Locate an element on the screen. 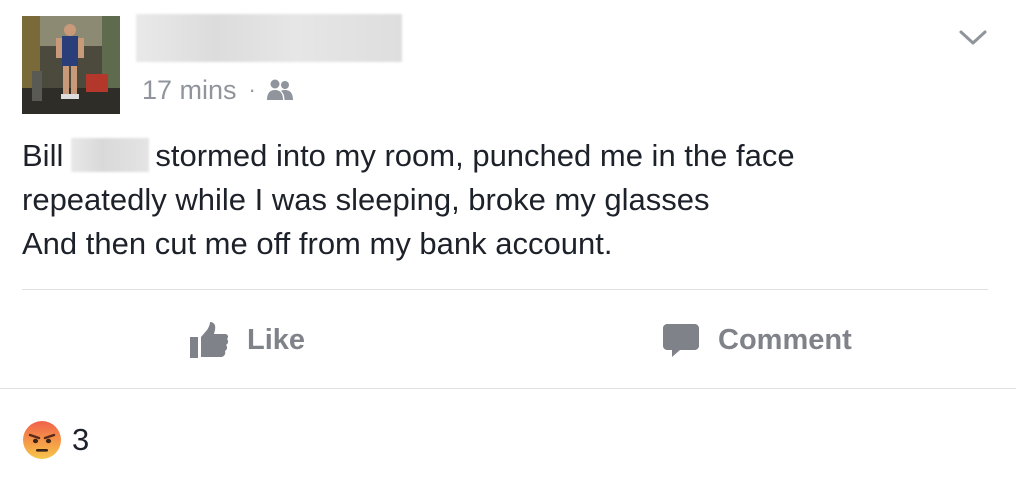  friends-icon is located at coordinates (280, 90).